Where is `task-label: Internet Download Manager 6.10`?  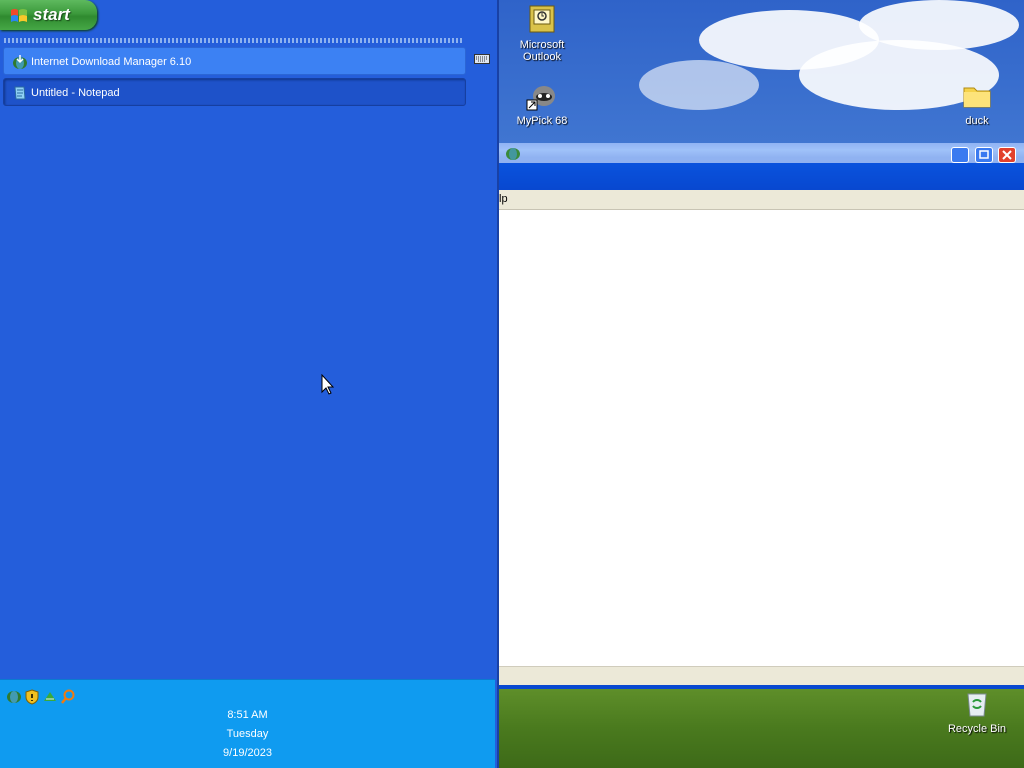
task-label: Internet Download Manager 6.10 is located at coordinates (111, 62).